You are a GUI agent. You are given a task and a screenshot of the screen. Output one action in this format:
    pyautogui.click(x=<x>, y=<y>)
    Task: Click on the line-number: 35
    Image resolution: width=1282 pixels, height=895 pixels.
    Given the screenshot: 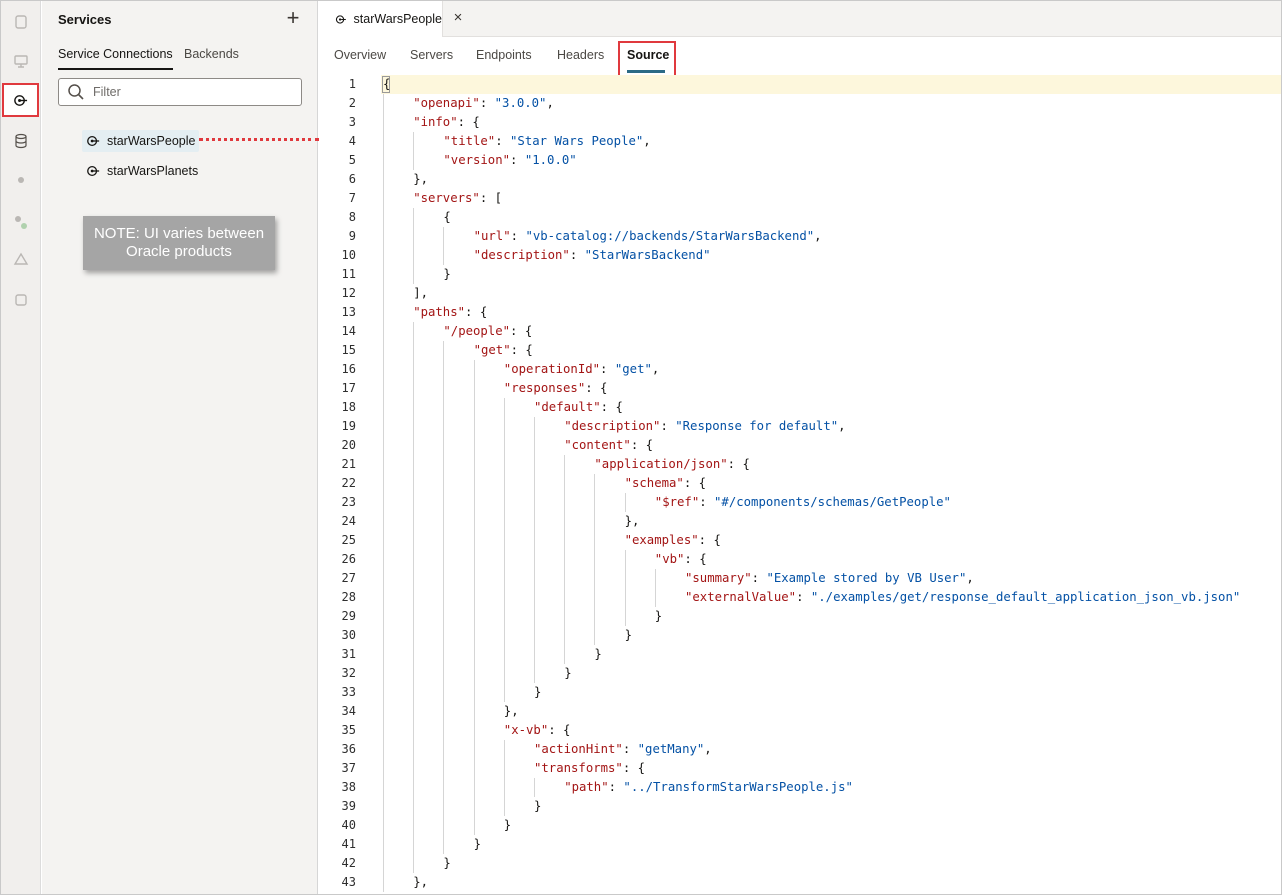 What is the action you would take?
    pyautogui.click(x=348, y=730)
    